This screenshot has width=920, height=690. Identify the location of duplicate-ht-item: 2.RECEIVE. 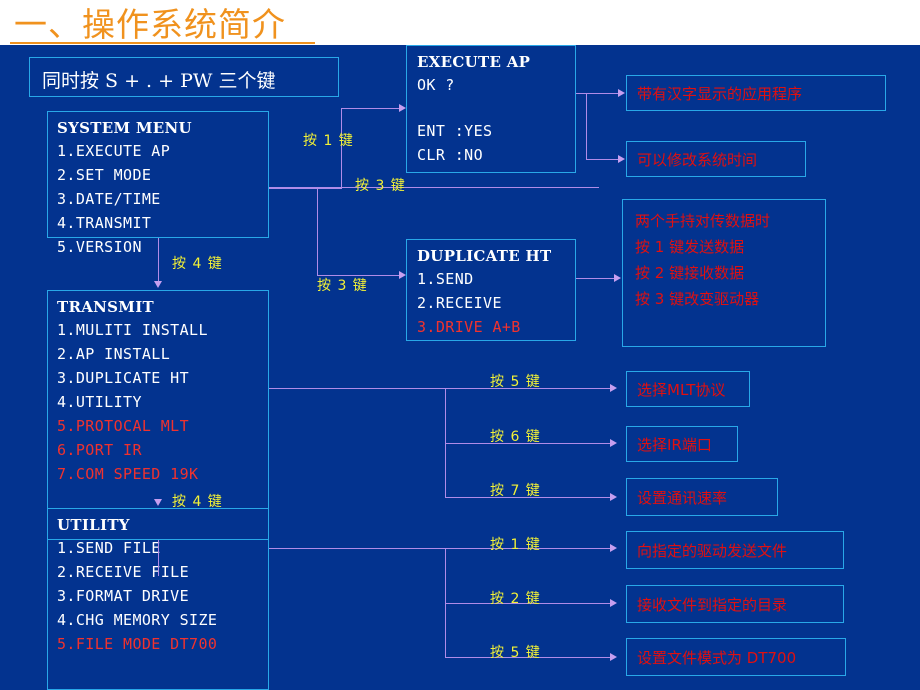
(459, 303).